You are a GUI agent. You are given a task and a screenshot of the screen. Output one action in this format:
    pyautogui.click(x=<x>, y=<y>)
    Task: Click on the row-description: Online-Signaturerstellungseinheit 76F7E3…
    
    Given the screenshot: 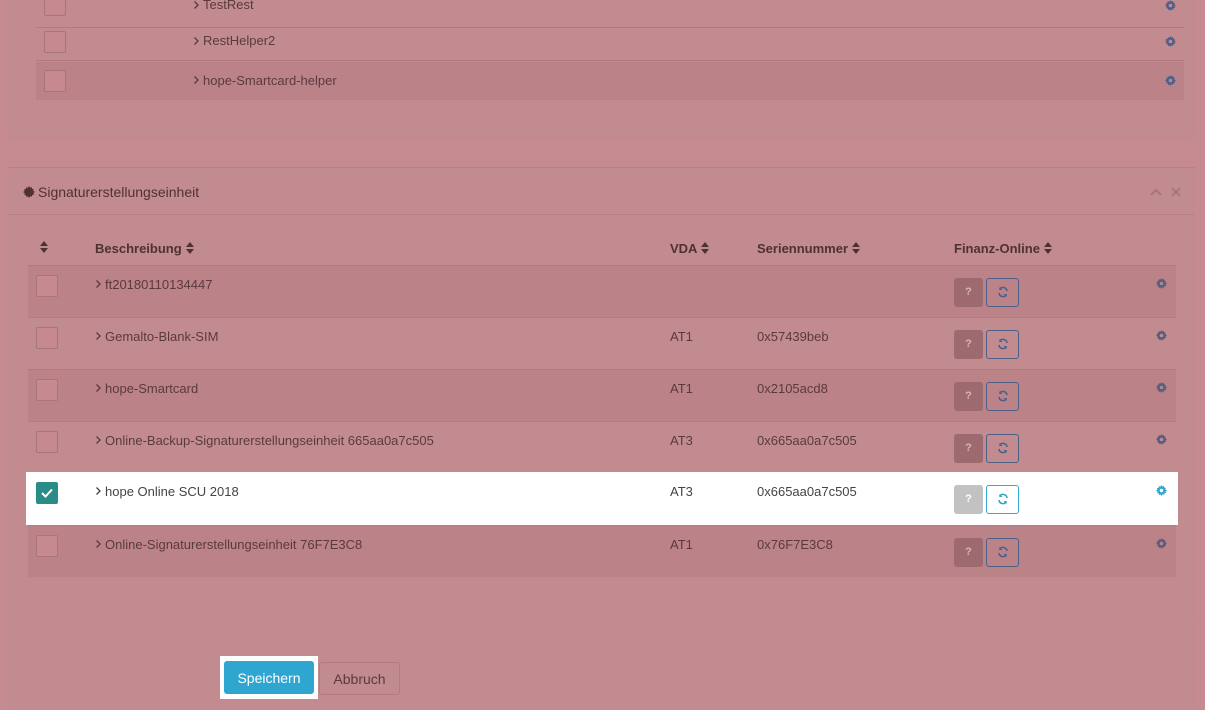 What is the action you would take?
    pyautogui.click(x=234, y=544)
    